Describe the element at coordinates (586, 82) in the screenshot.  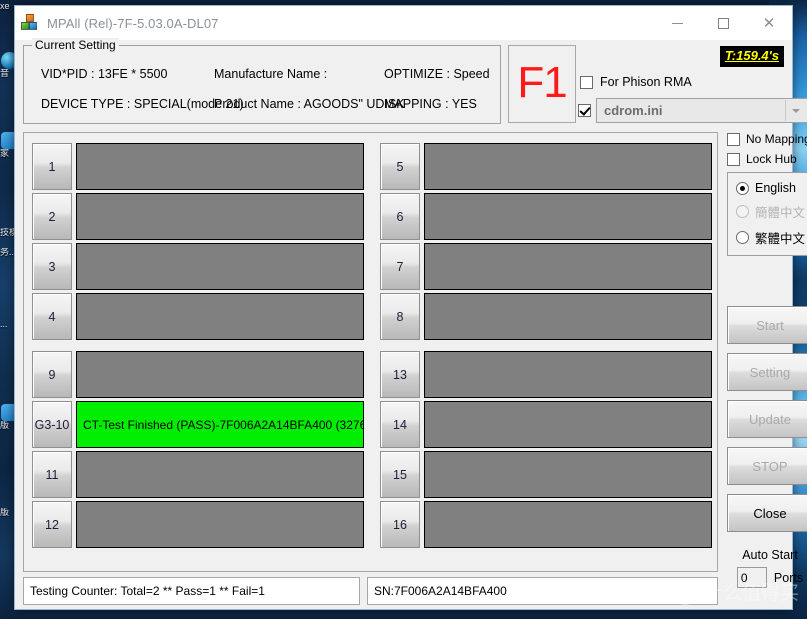
I see `for-phison-rma-checkbox` at that location.